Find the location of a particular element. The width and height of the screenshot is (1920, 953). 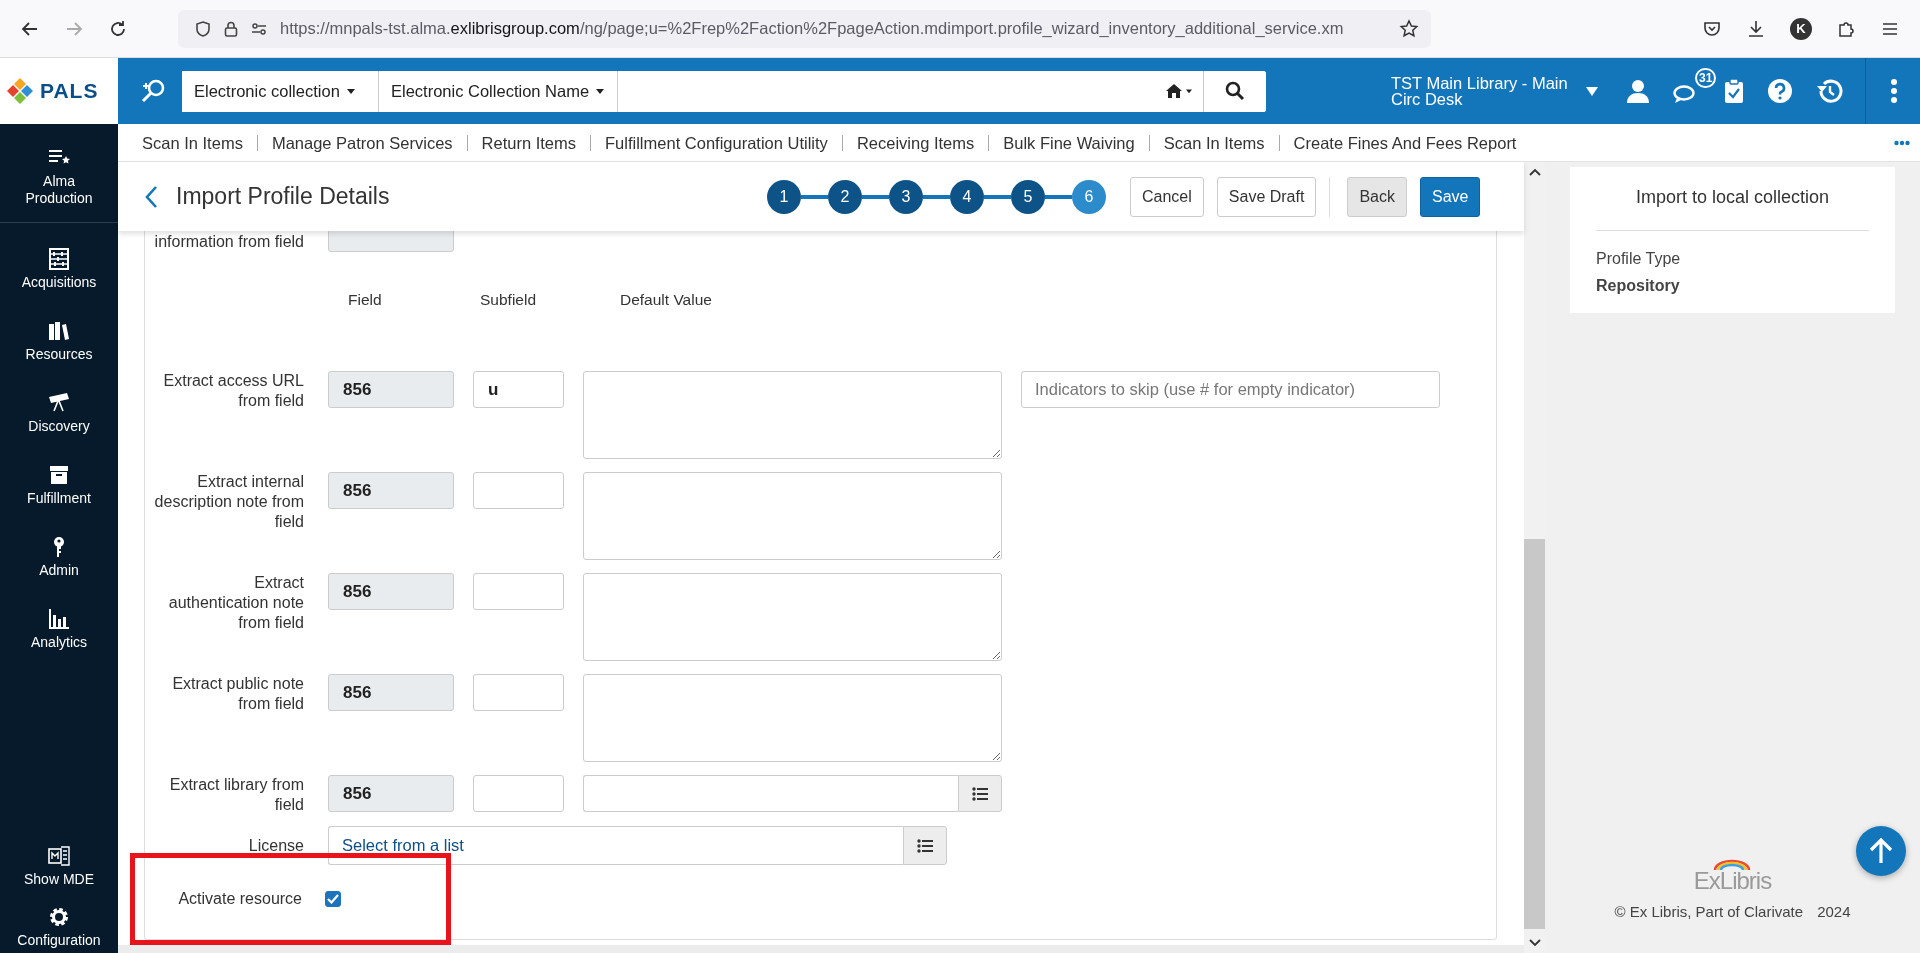

copyright-year: 2024 is located at coordinates (1834, 911).